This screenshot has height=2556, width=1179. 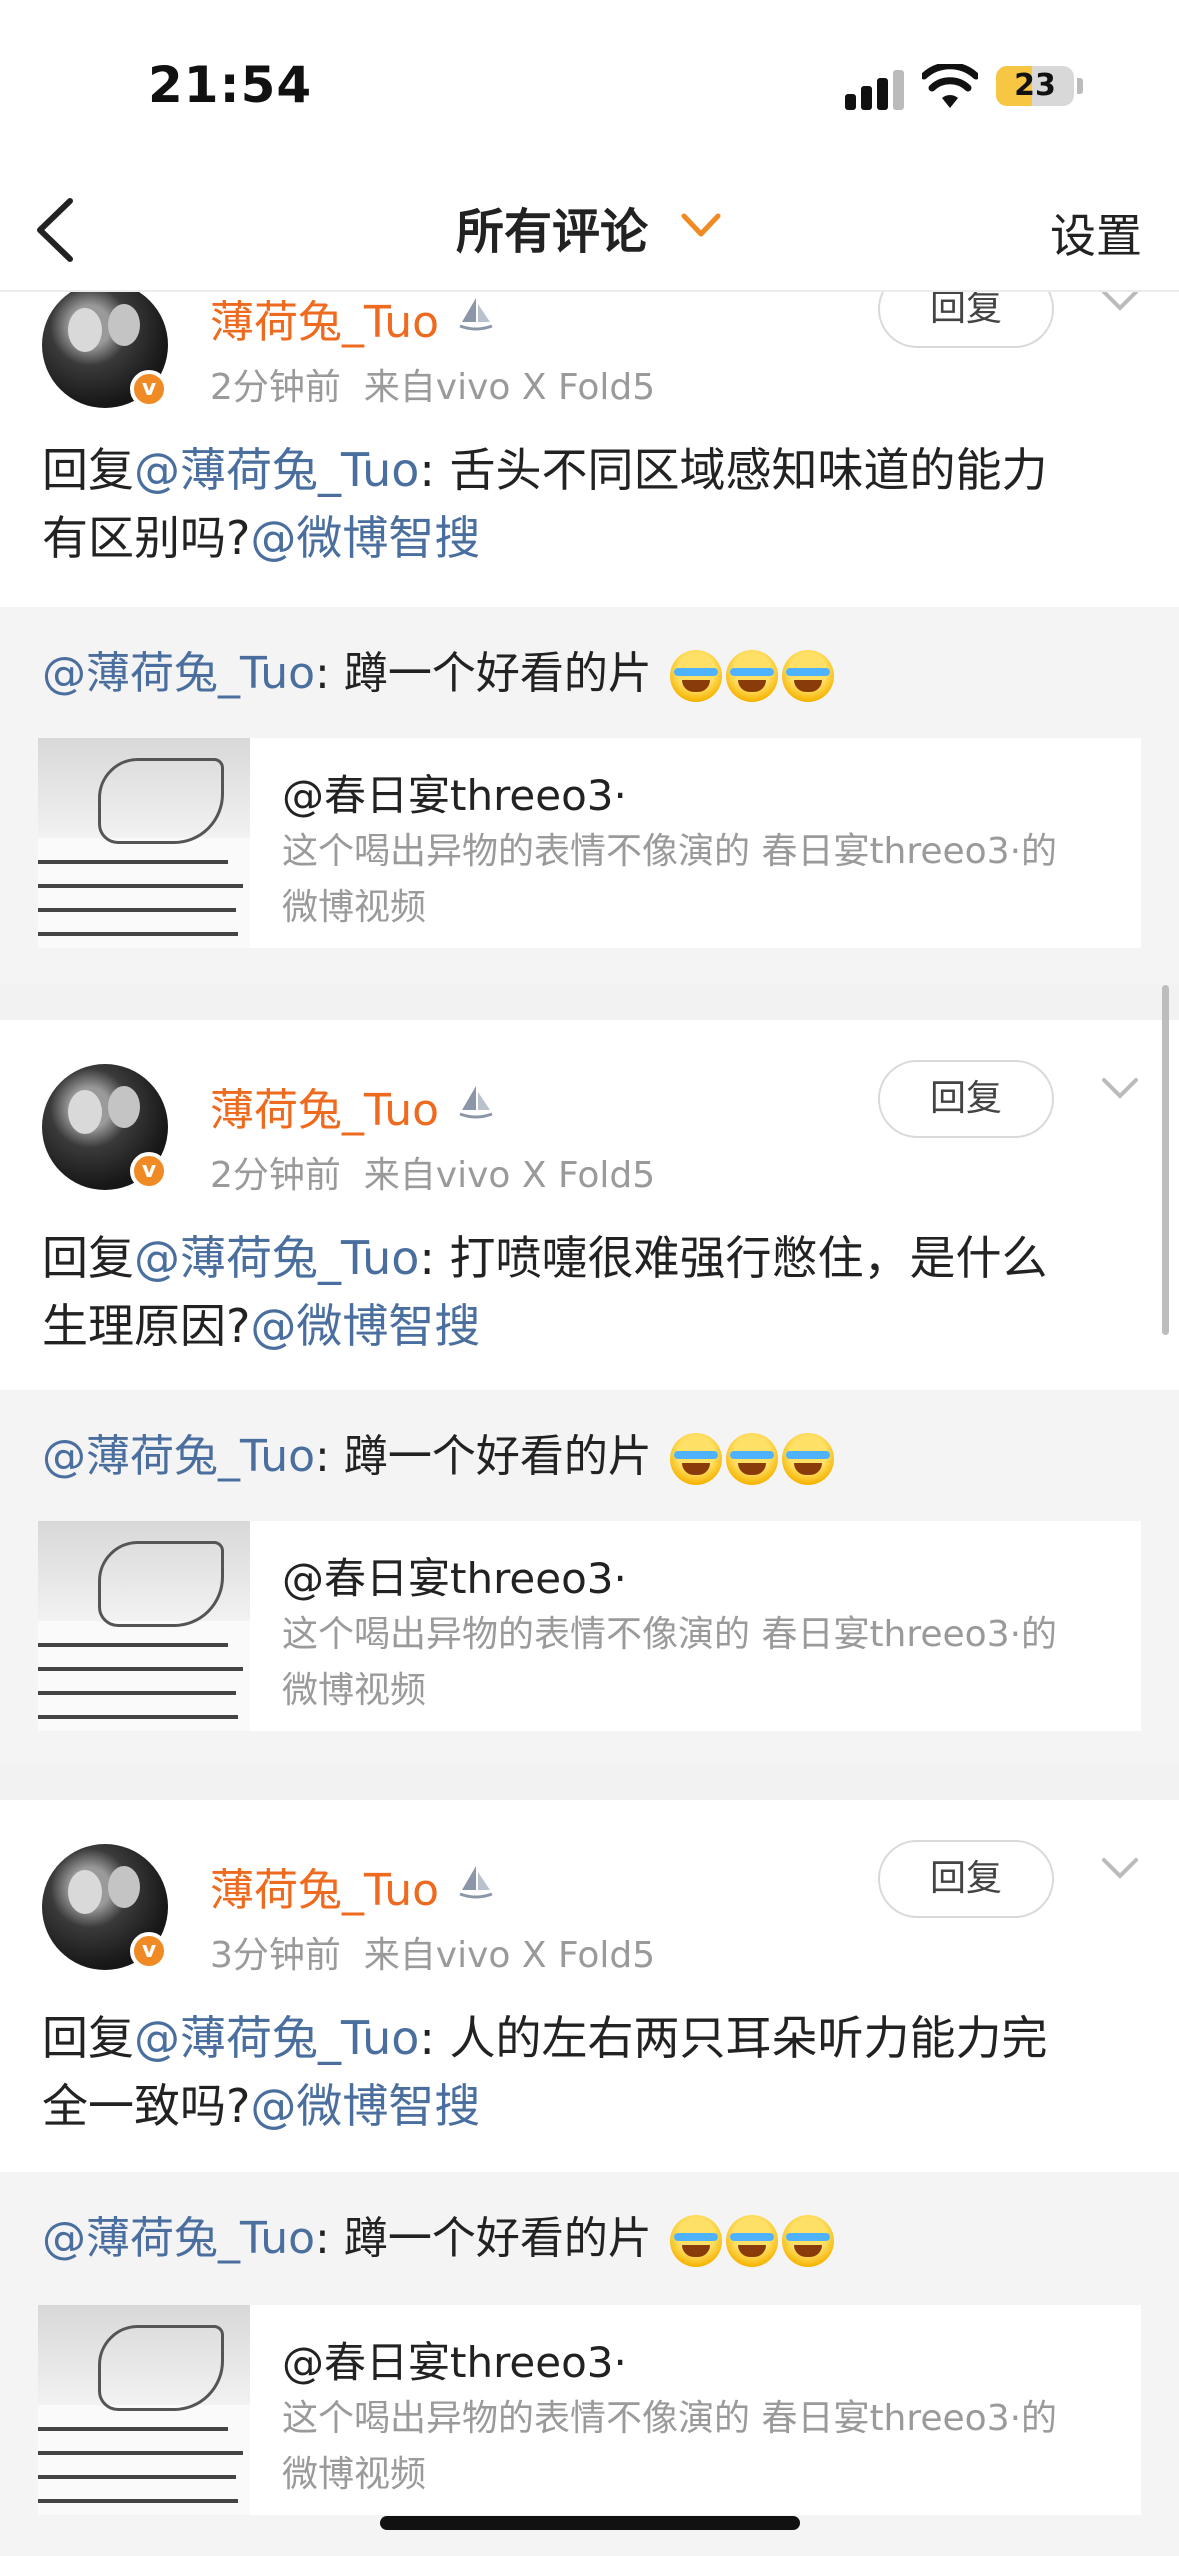 I want to click on comment-body-line2: 有区别吗?, so click(x=146, y=538).